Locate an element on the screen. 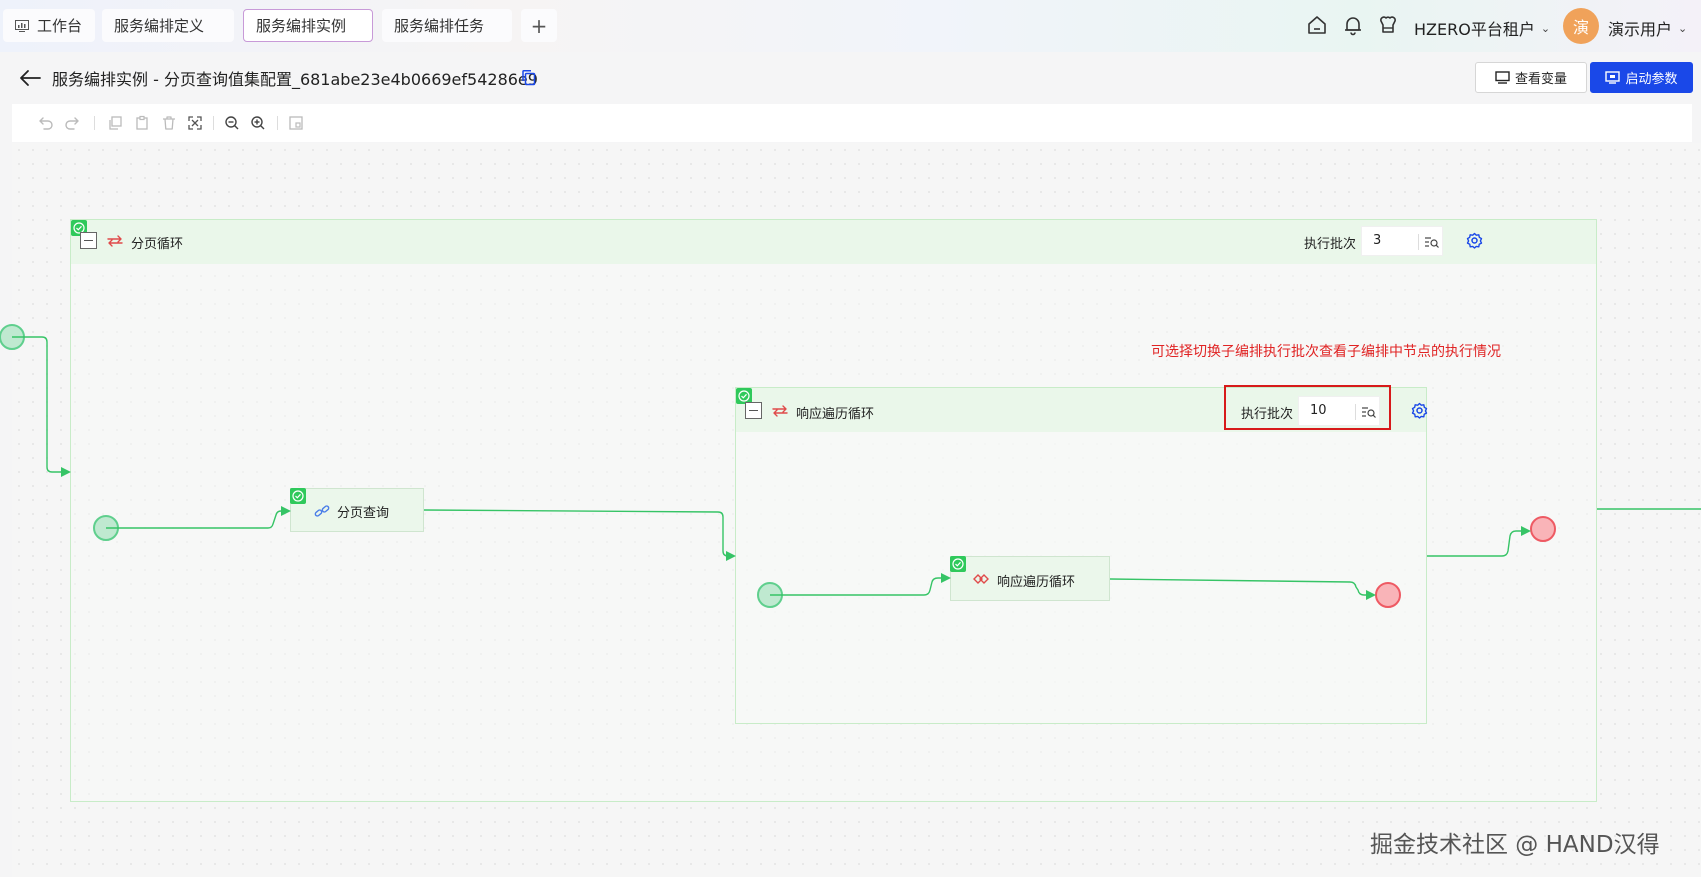 The height and width of the screenshot is (877, 1701). copy-icon is located at coordinates (529, 78).